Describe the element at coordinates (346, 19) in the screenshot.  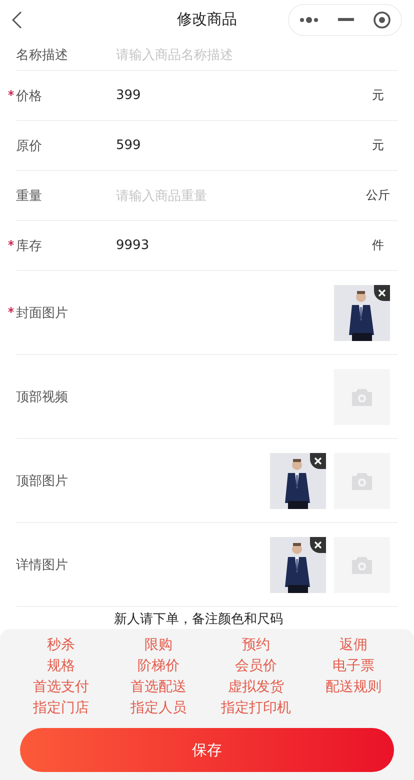
I see `minimize-icon` at that location.